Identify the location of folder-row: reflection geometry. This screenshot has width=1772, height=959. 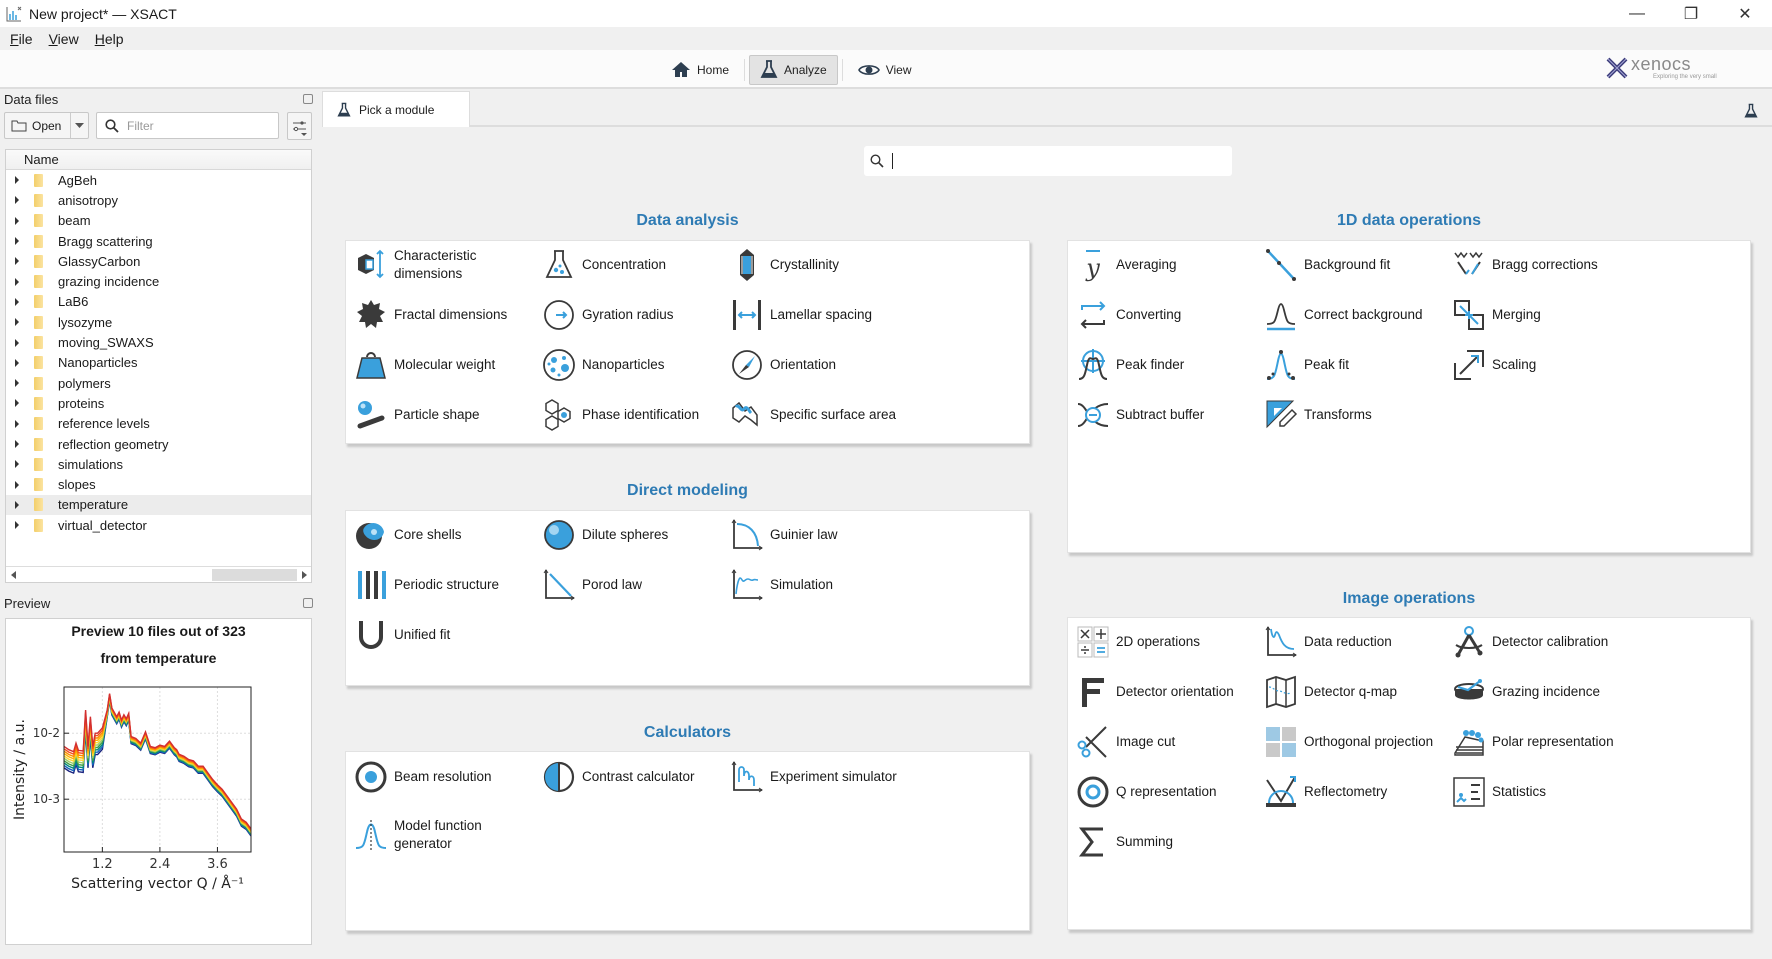
(158, 444).